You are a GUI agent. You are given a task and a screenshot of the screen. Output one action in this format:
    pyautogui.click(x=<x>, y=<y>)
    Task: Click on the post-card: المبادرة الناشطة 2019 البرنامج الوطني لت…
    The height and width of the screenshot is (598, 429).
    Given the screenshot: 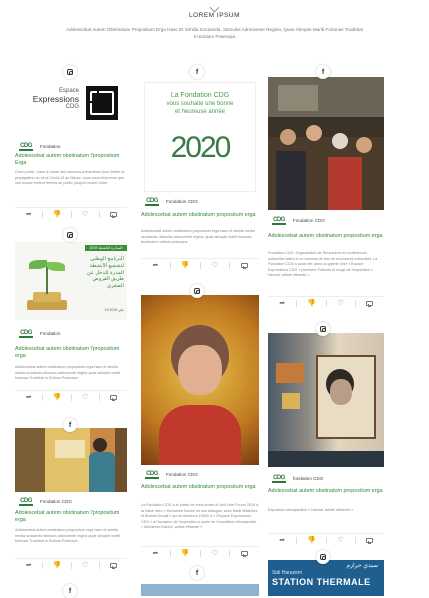 What is the action you would take?
    pyautogui.click(x=71, y=318)
    